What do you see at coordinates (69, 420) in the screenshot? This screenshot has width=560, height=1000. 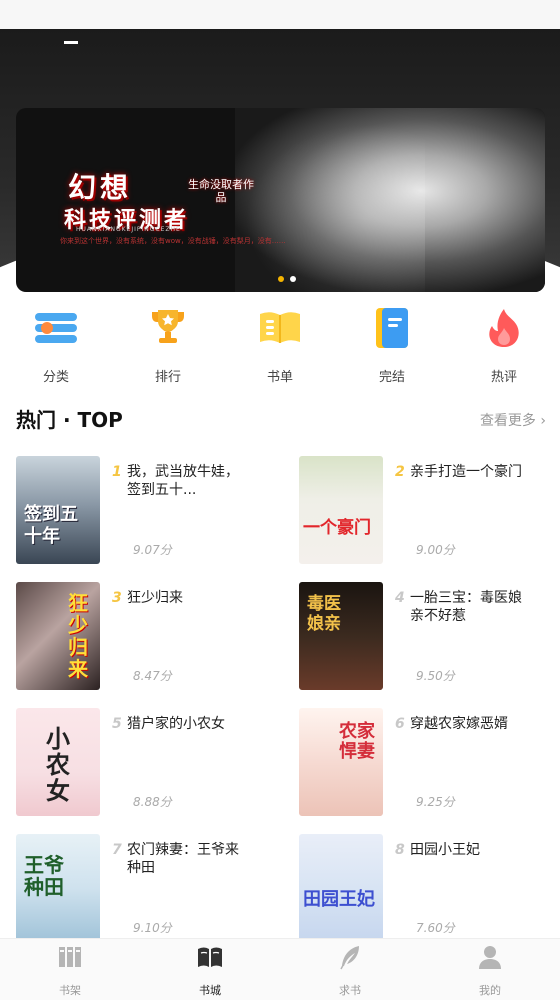 I see `section-title: 热门 · TOP` at bounding box center [69, 420].